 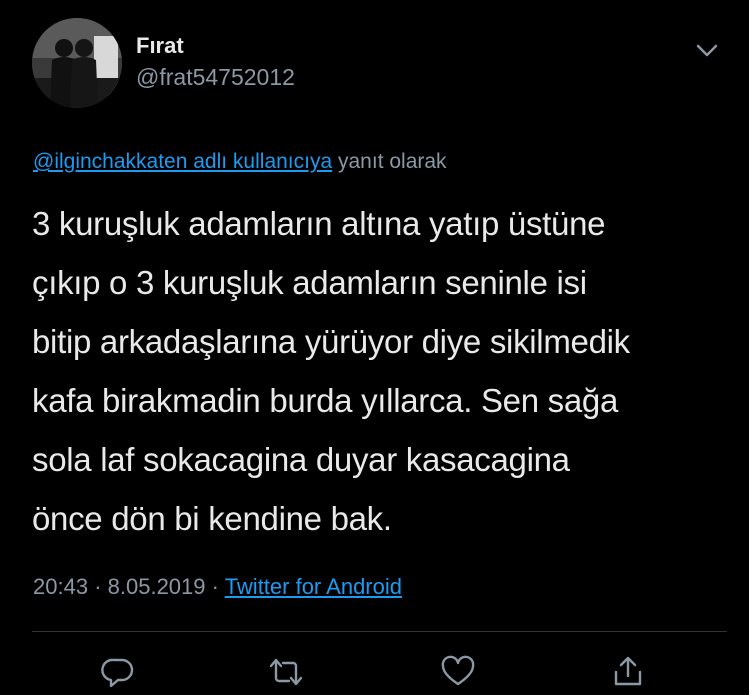 What do you see at coordinates (215, 46) in the screenshot?
I see `author-display-name: Fırat` at bounding box center [215, 46].